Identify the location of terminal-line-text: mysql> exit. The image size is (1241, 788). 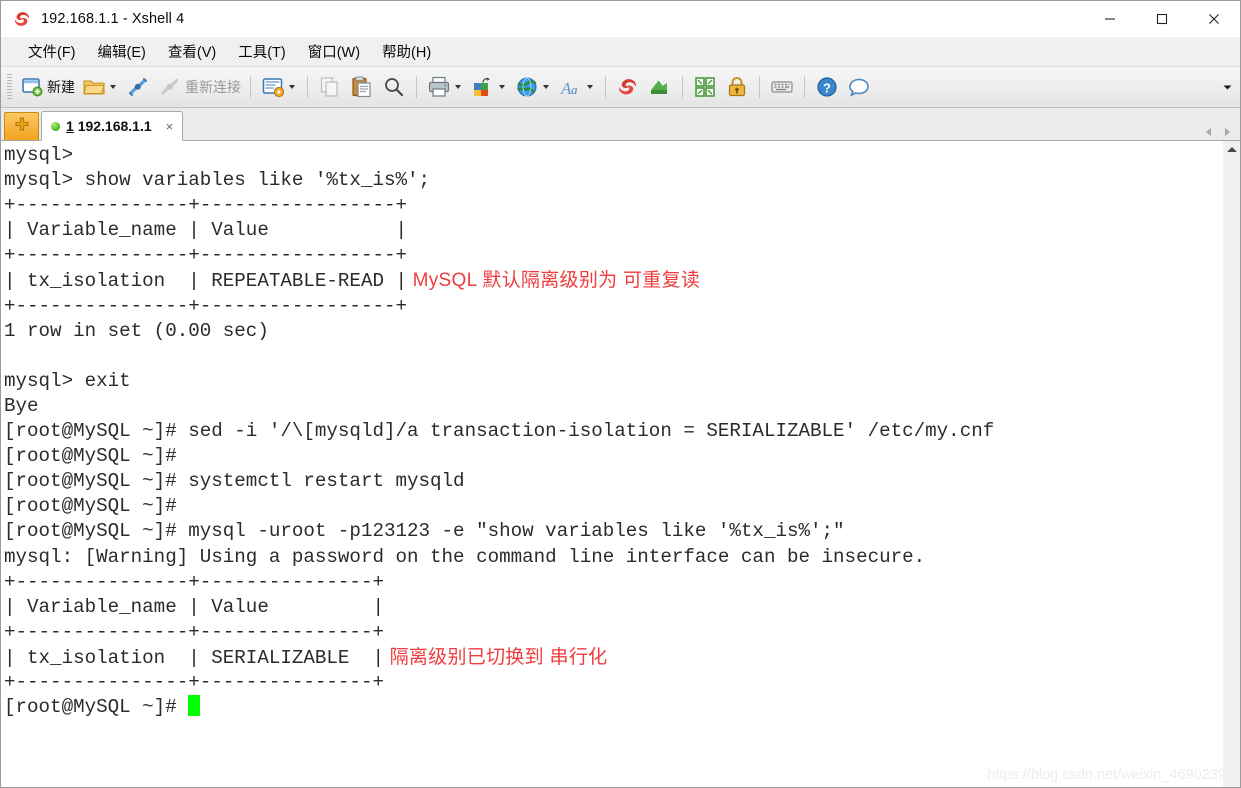
(67, 380).